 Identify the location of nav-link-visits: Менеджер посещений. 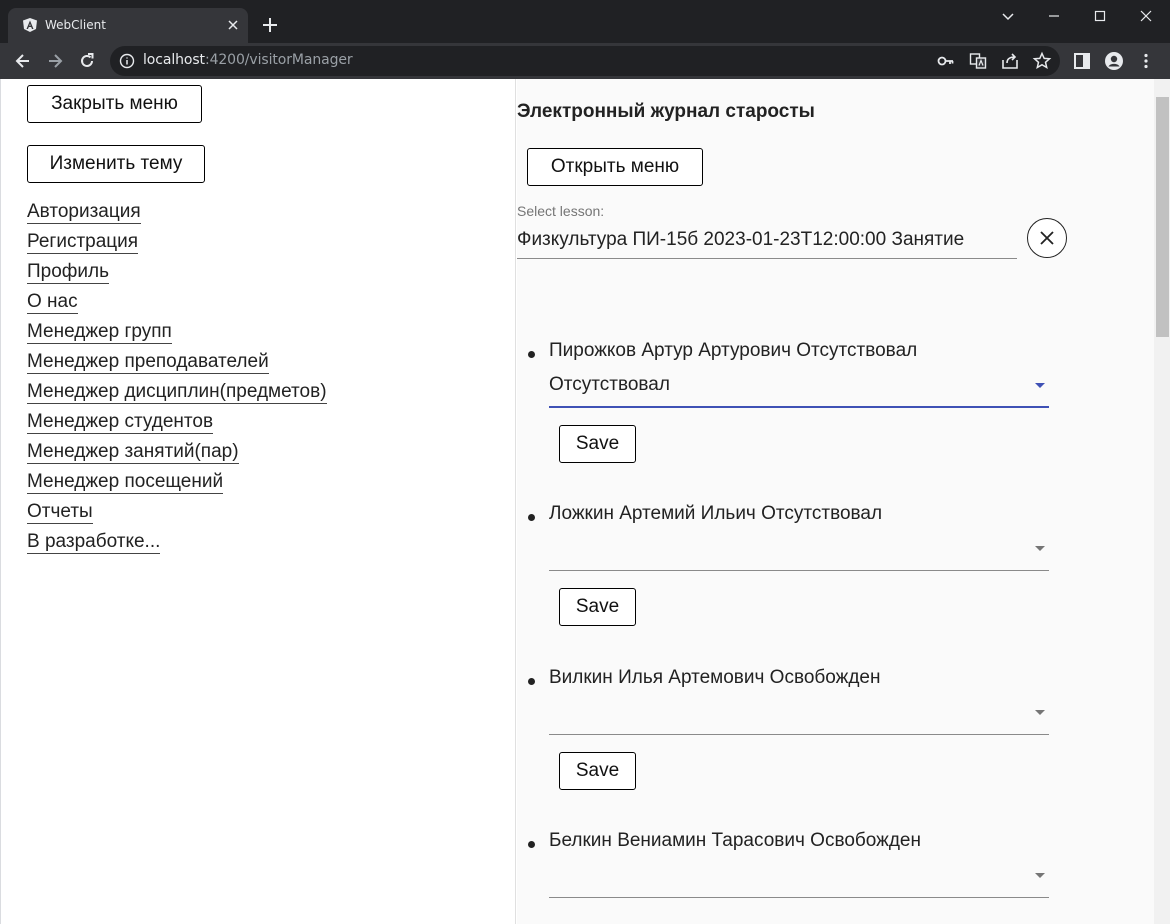
(177, 484).